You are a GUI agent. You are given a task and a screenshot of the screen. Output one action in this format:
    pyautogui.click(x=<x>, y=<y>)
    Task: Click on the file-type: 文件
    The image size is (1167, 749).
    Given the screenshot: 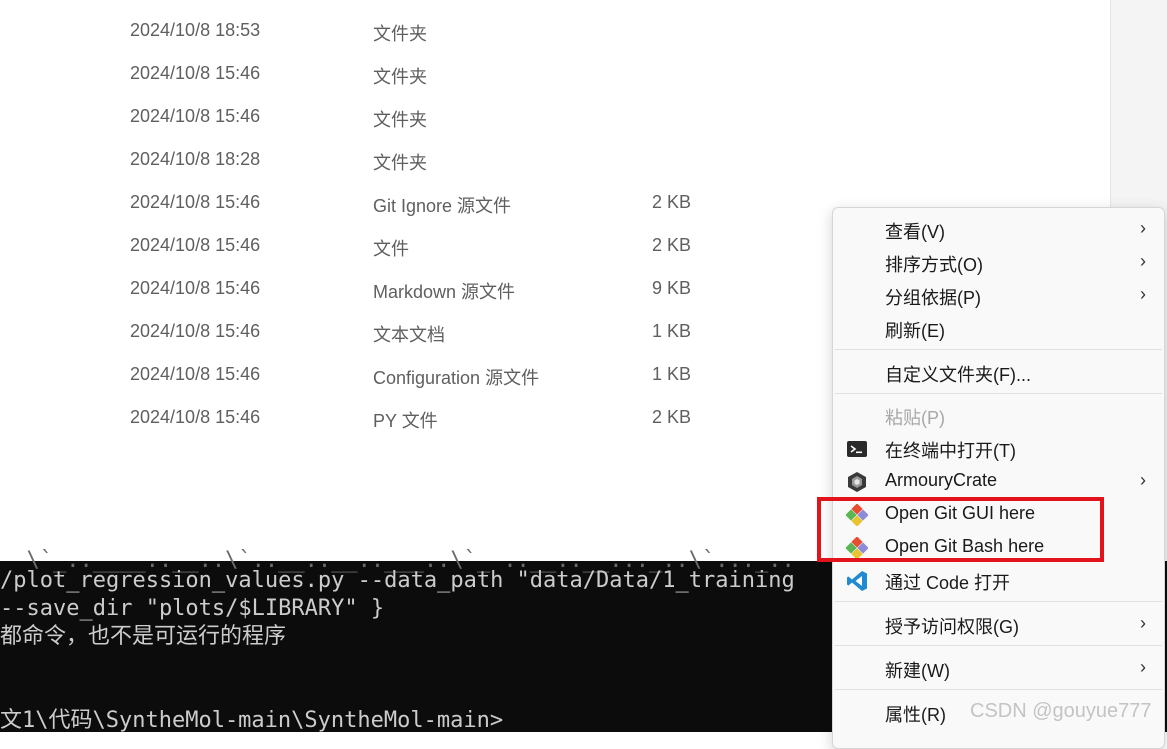 What is the action you would take?
    pyautogui.click(x=391, y=249)
    